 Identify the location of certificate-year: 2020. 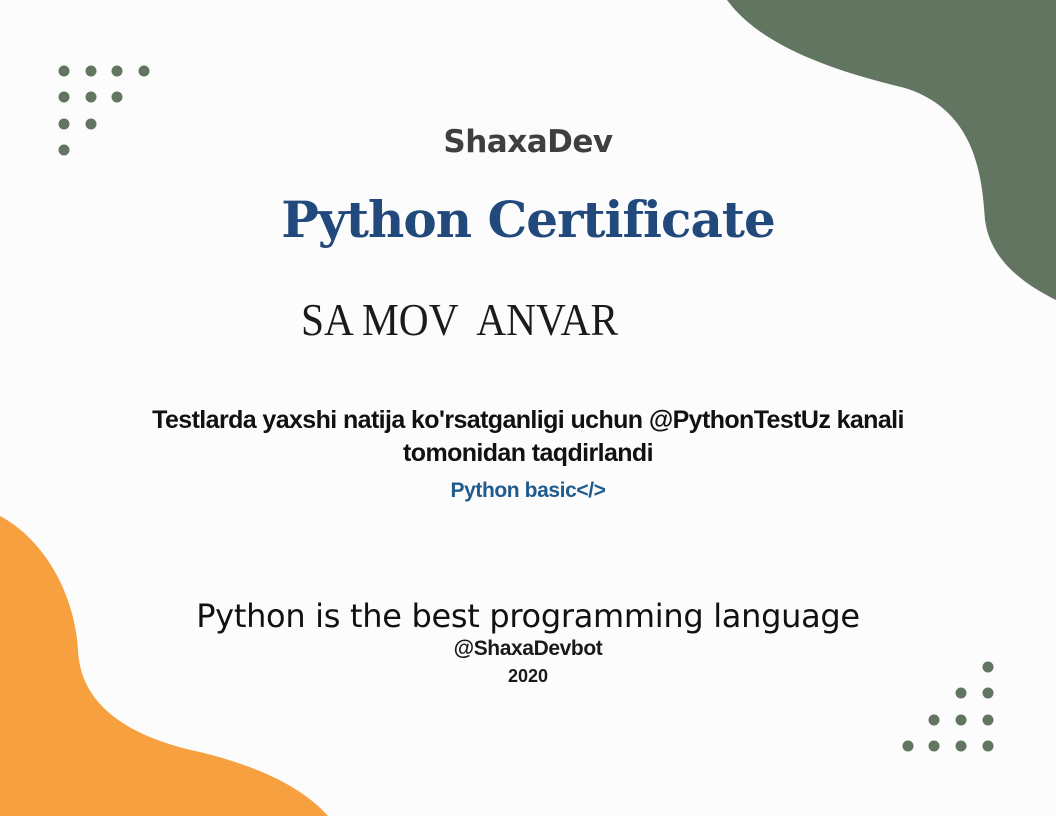
(528, 676).